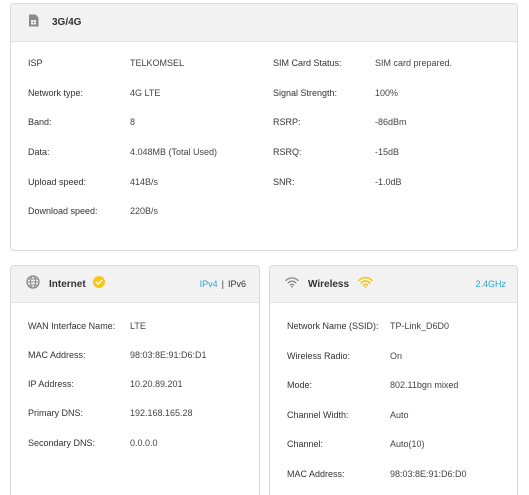 This screenshot has height=495, width=529. Describe the element at coordinates (393, 284) in the screenshot. I see `wireless-card-header: Wireless 2.4GHz` at that location.